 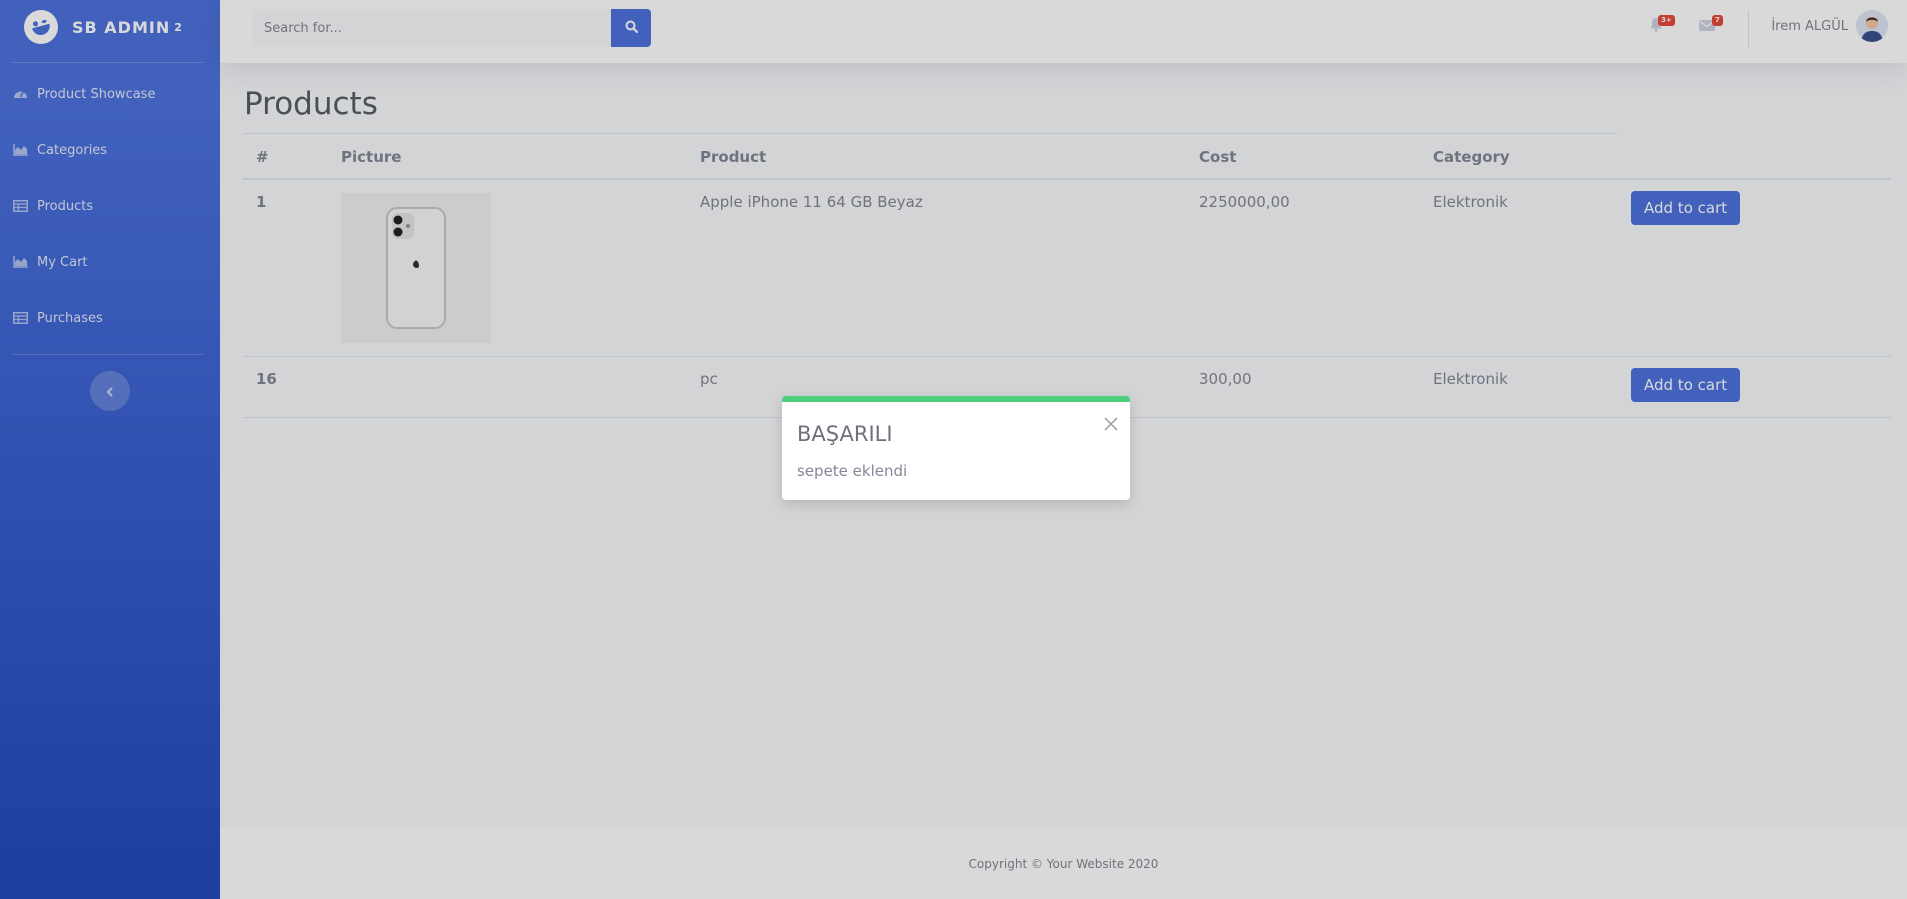 What do you see at coordinates (845, 434) in the screenshot?
I see `toast-title: BAŞARILI` at bounding box center [845, 434].